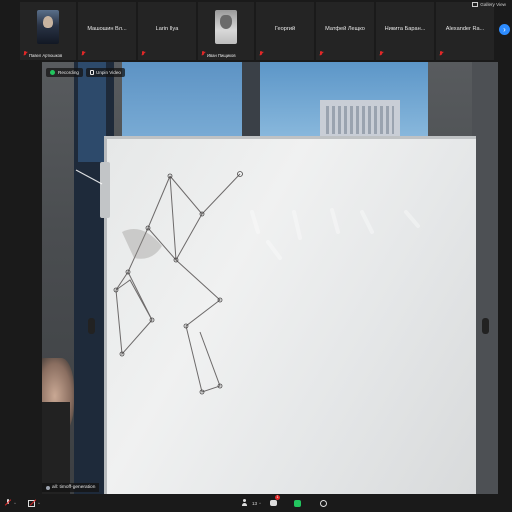  I want to click on participants-icon, so click(246, 503).